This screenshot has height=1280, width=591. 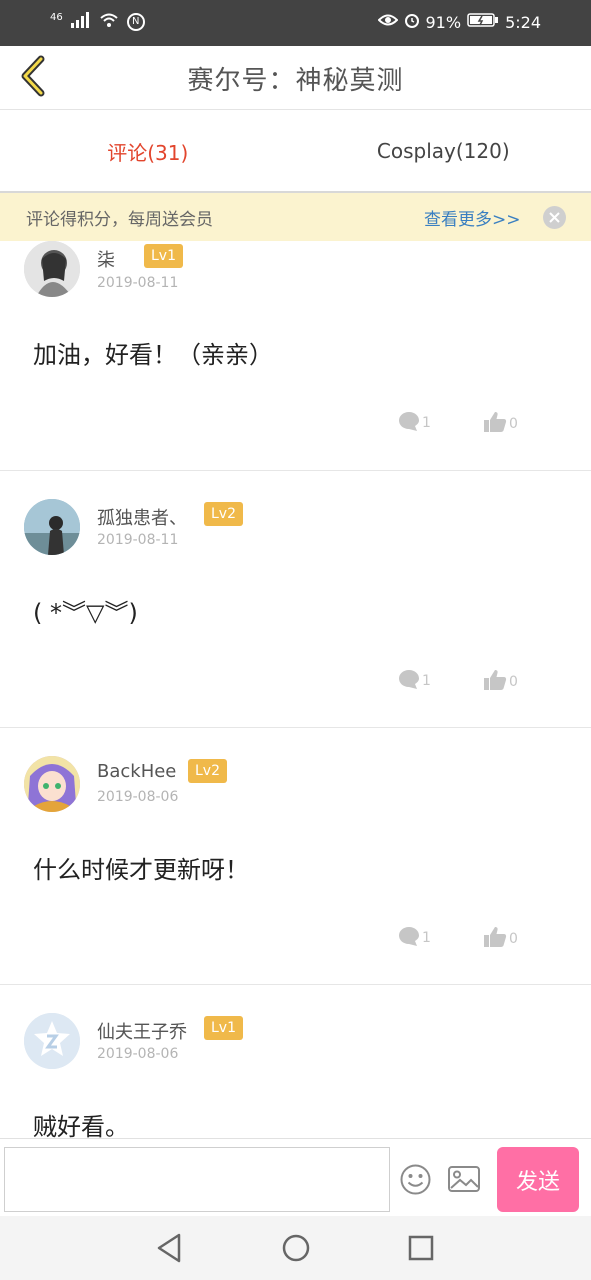 I want to click on status-bar-right: 91% 5:24, so click(x=459, y=22).